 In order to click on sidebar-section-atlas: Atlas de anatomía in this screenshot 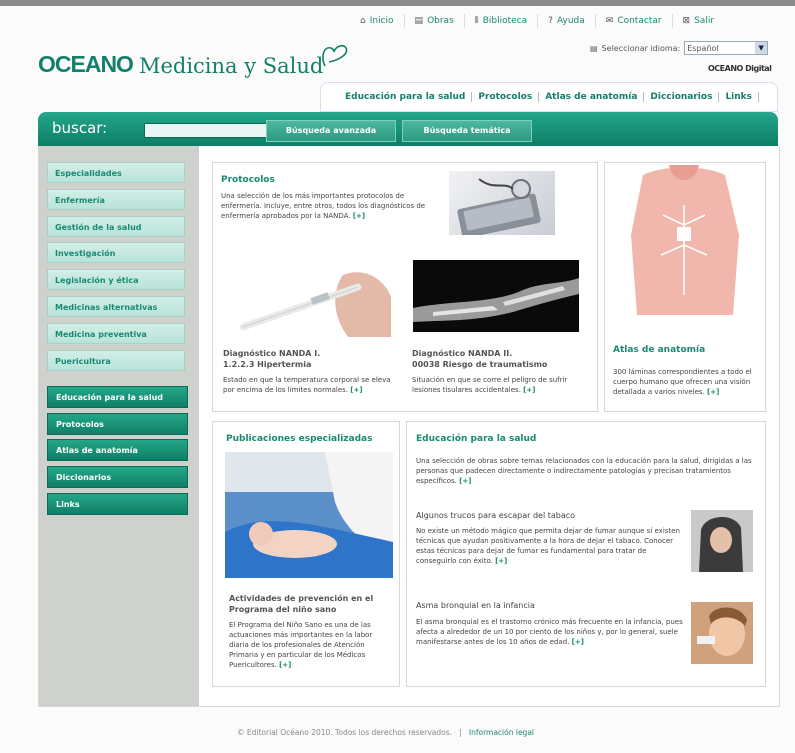, I will do `click(117, 450)`.